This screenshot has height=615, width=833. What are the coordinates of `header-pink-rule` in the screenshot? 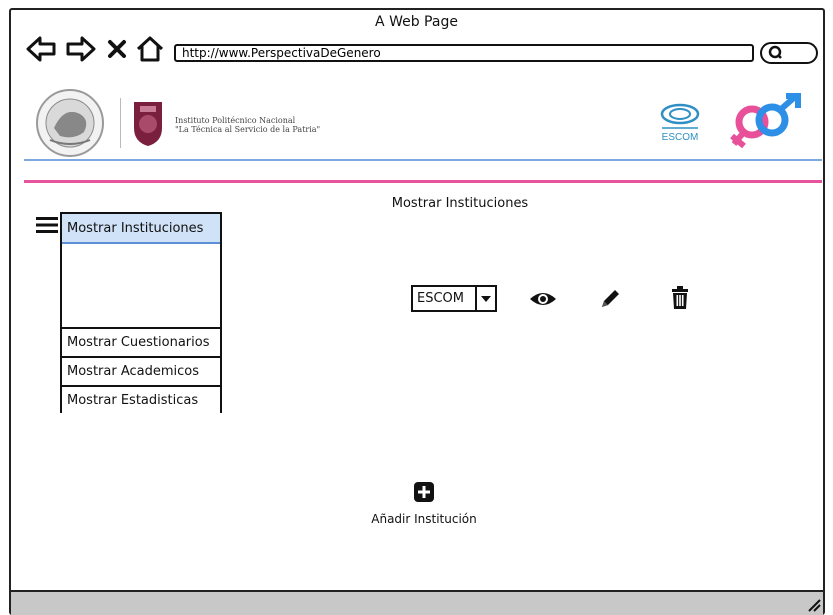 It's located at (423, 181).